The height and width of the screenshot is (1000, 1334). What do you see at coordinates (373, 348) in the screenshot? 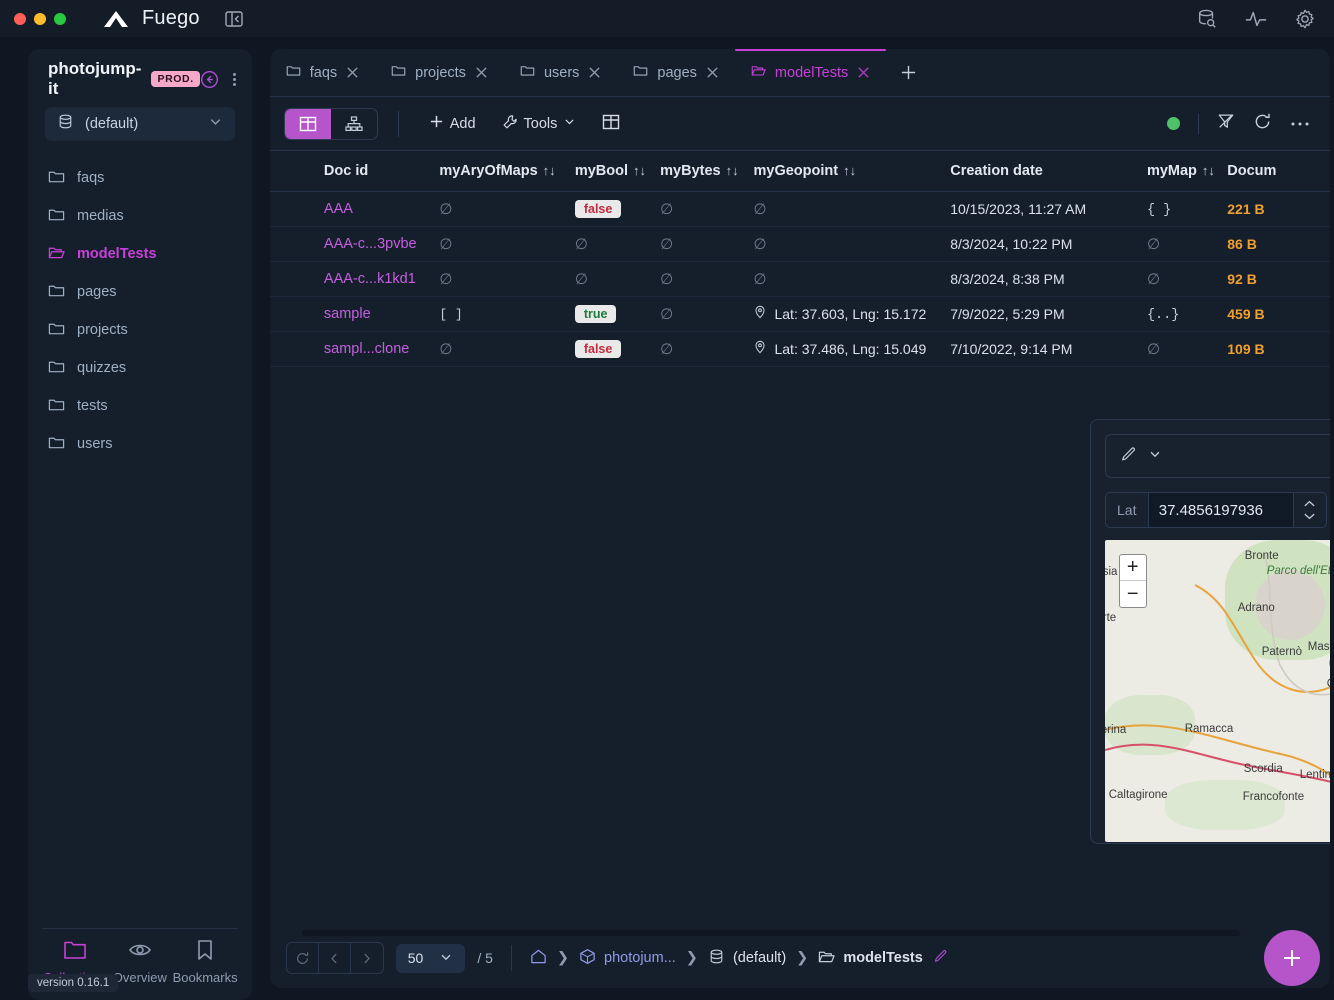
I see `cell-docid: sampl...clone` at bounding box center [373, 348].